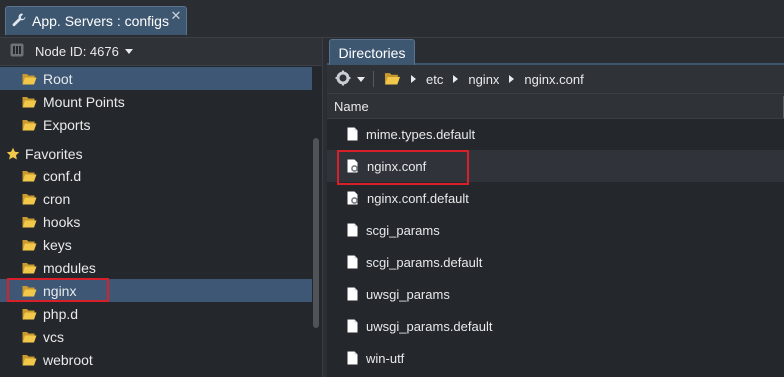 This screenshot has width=784, height=377. What do you see at coordinates (421, 134) in the screenshot?
I see `file-name: mime.types.default` at bounding box center [421, 134].